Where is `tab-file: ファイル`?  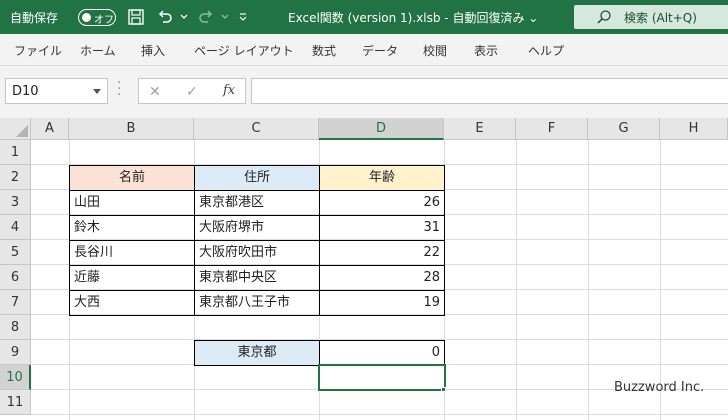 tab-file: ファイル is located at coordinates (38, 50).